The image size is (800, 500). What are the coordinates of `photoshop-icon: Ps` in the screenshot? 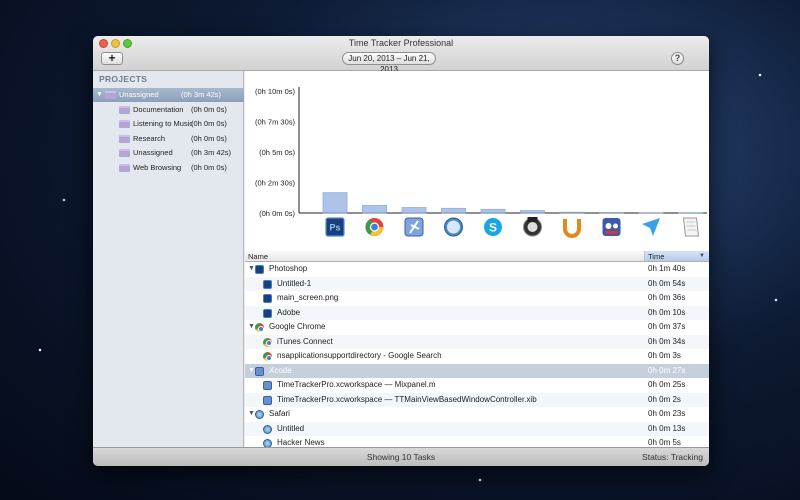 It's located at (335, 227).